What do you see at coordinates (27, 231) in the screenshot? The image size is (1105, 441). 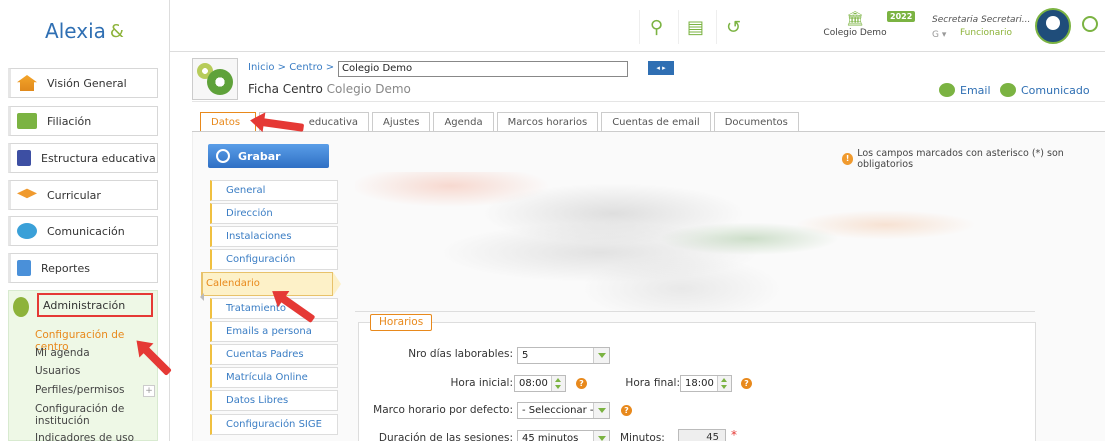 I see `chat-bubbles-icon` at bounding box center [27, 231].